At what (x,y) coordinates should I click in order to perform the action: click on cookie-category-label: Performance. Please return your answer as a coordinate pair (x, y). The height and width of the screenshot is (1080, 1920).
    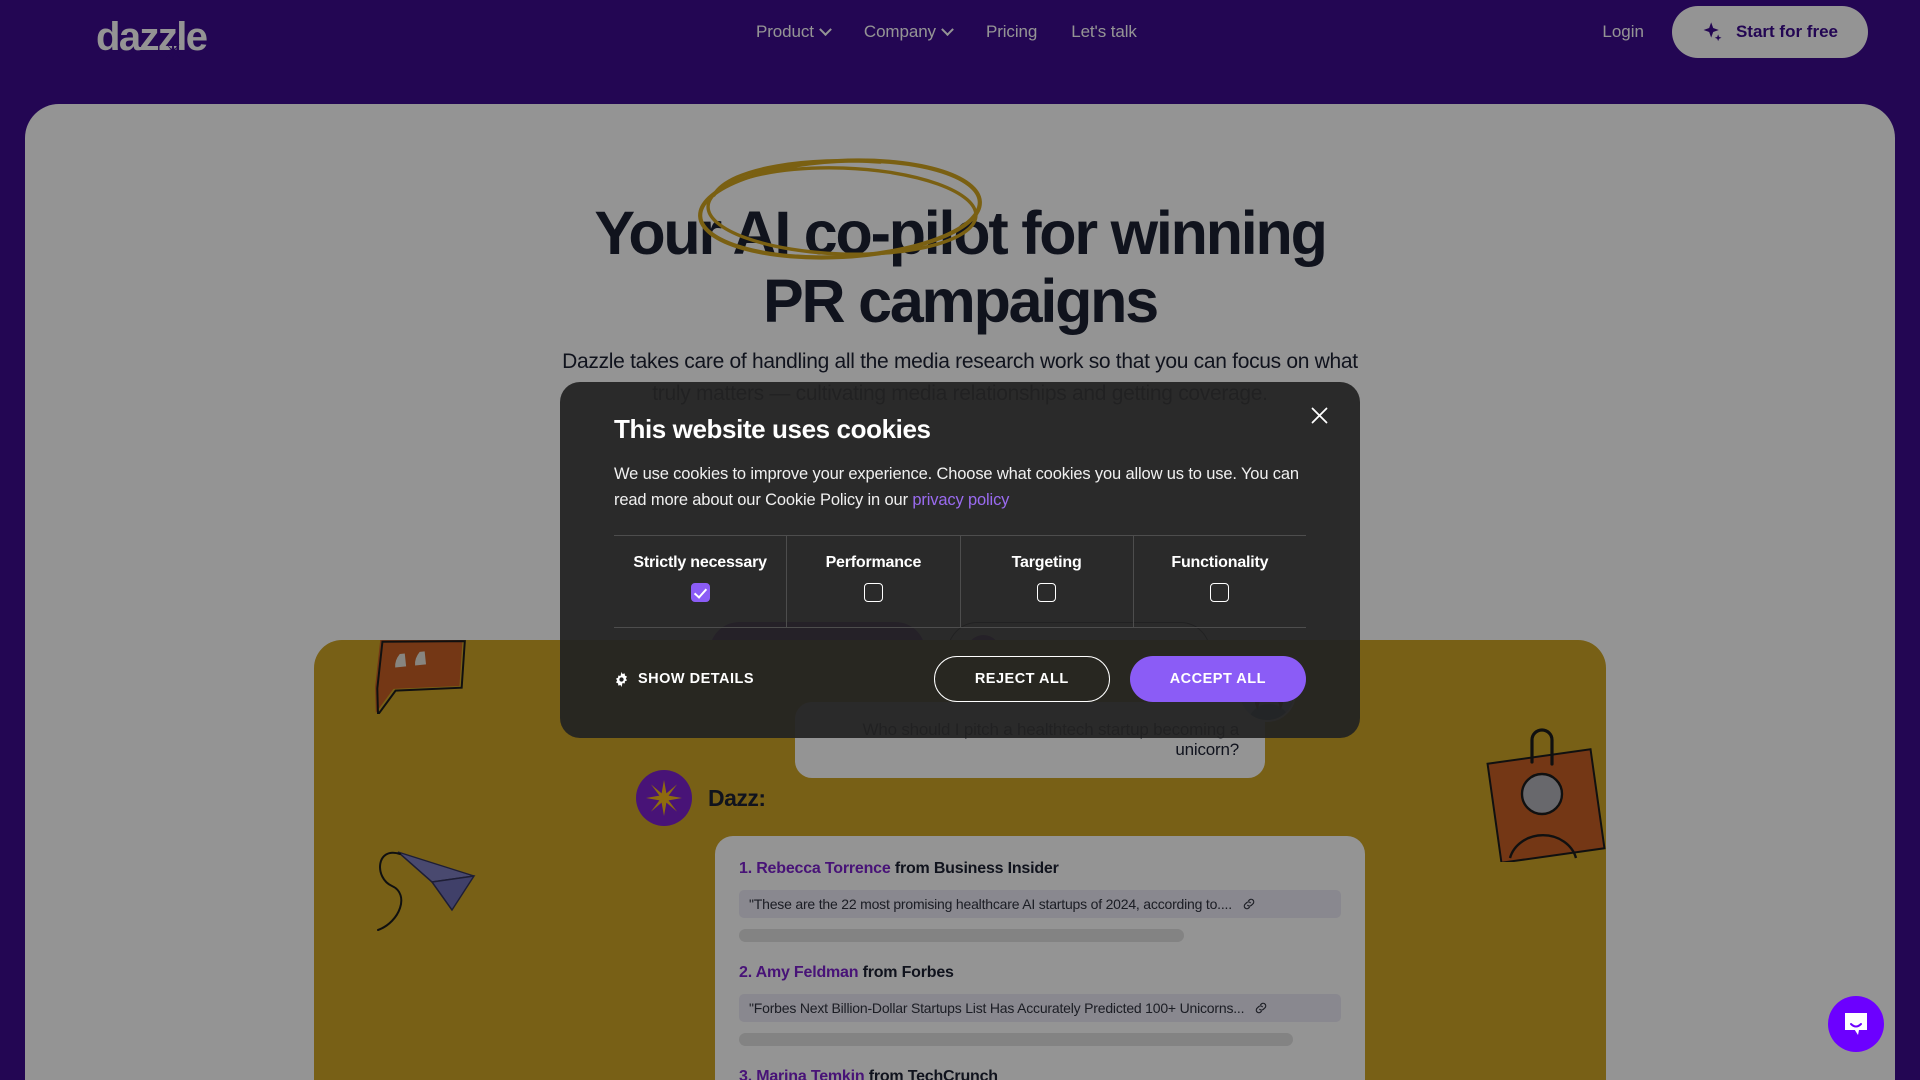
    Looking at the image, I should click on (873, 563).